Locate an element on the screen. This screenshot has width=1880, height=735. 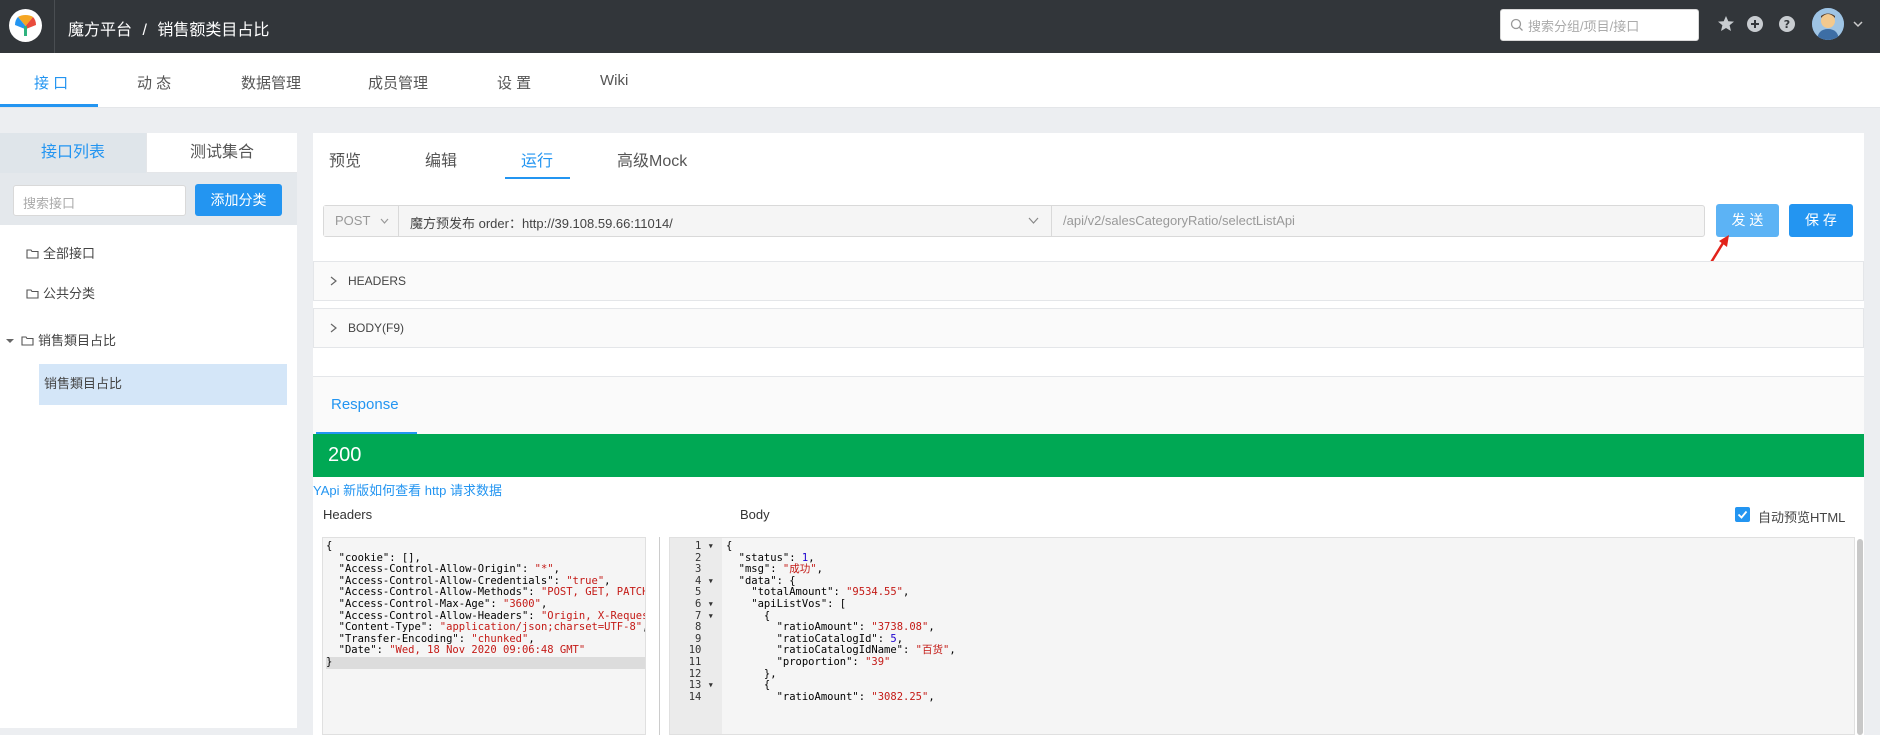
response-tabs: Response is located at coordinates (1088, 405).